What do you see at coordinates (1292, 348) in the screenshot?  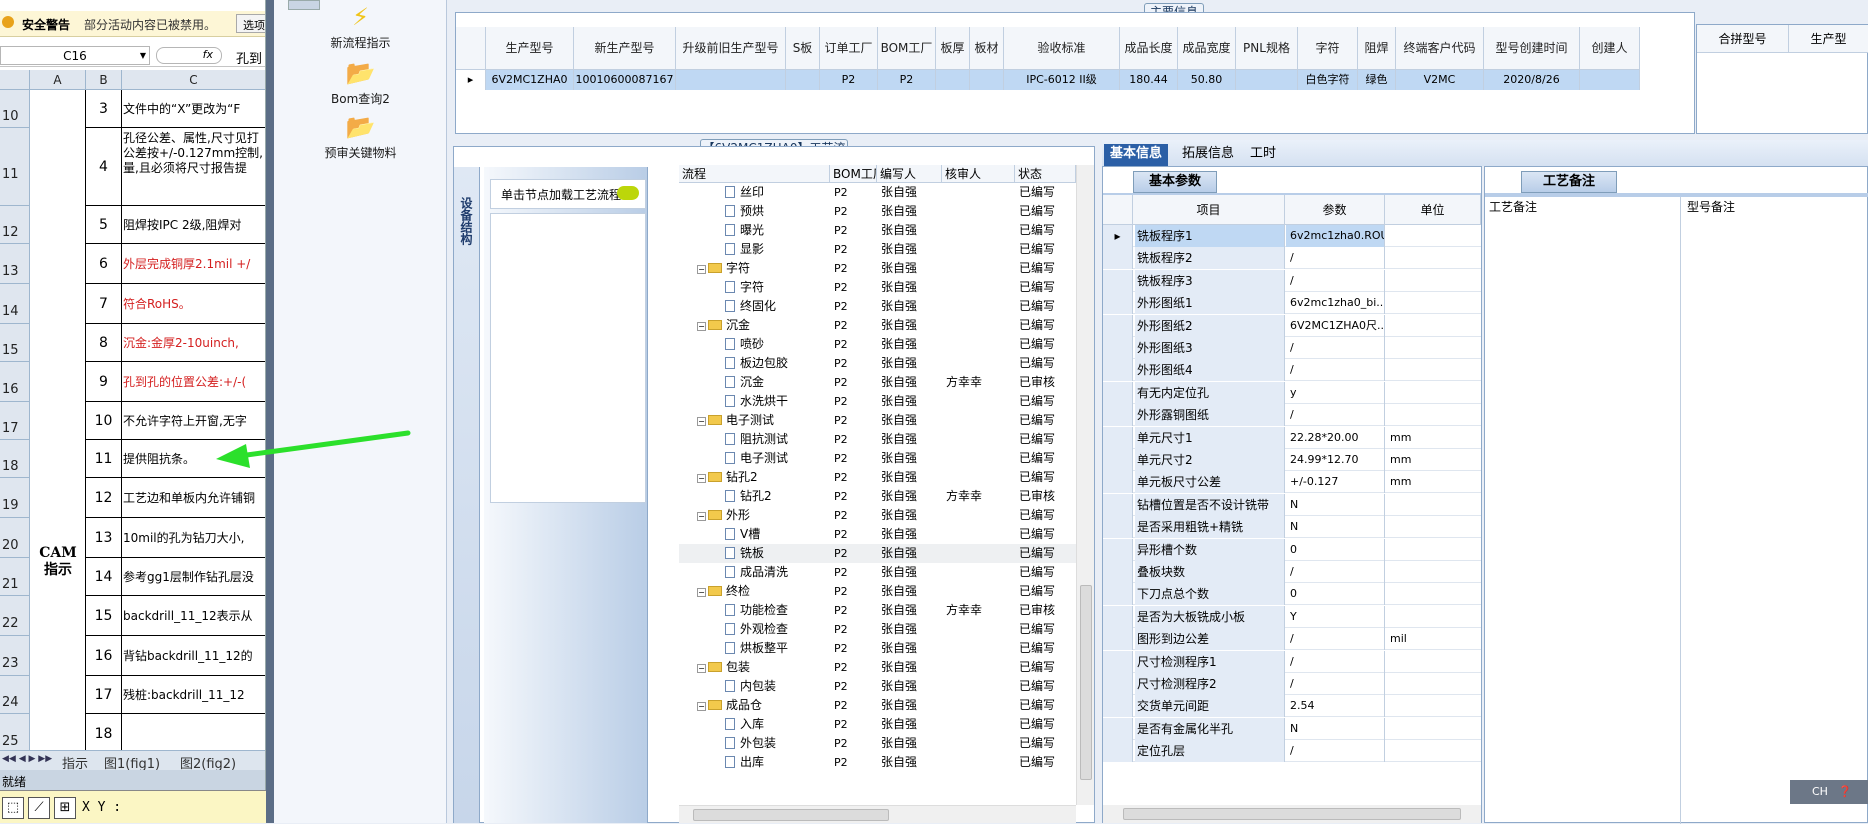 I see `param-row: 外形图纸3/` at bounding box center [1292, 348].